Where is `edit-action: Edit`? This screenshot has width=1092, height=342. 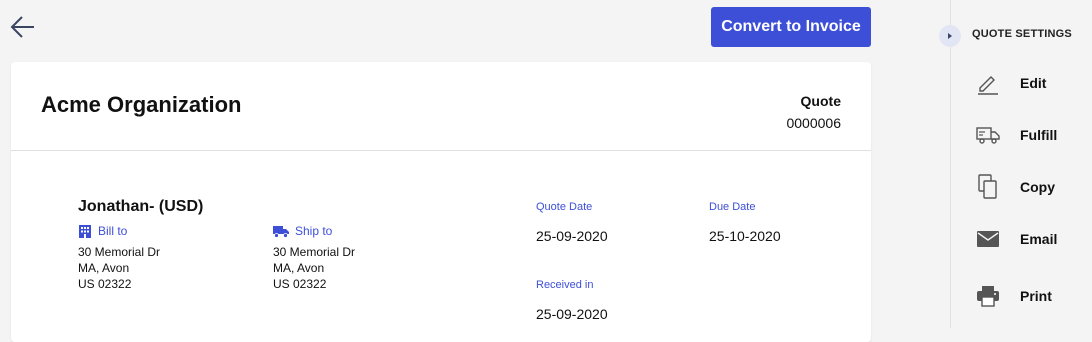 edit-action: Edit is located at coordinates (1030, 83).